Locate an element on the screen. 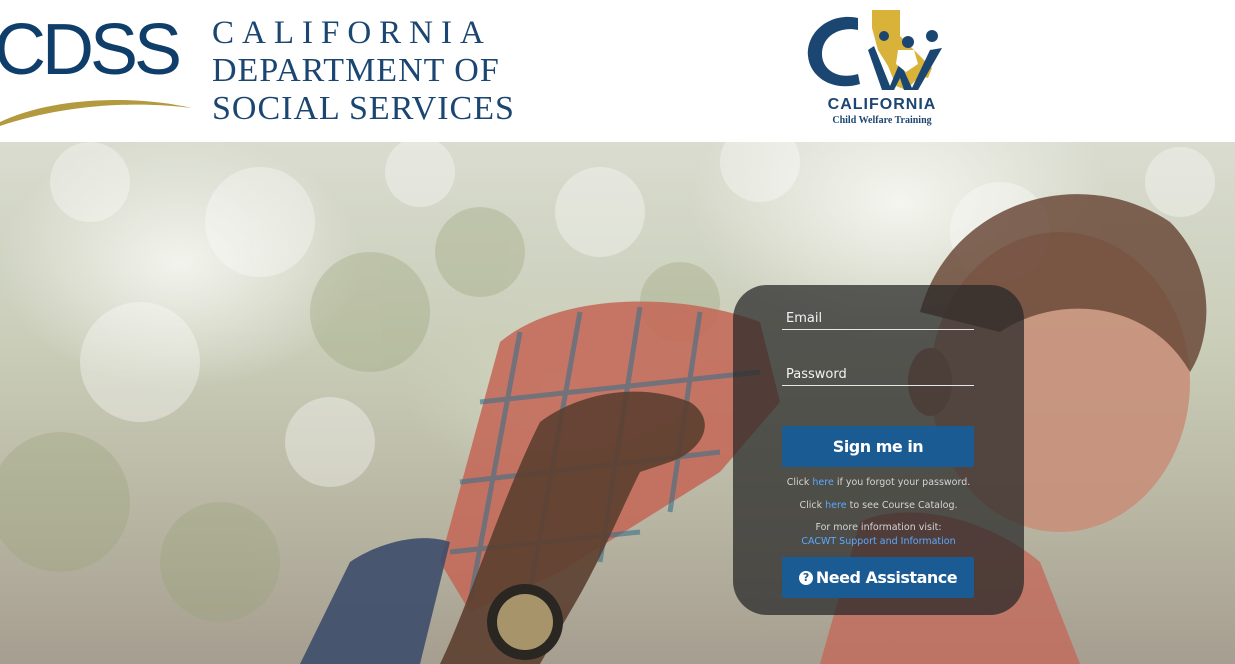 This screenshot has height=664, width=1235. support-info-link: CACWT Support and Information is located at coordinates (878, 541).